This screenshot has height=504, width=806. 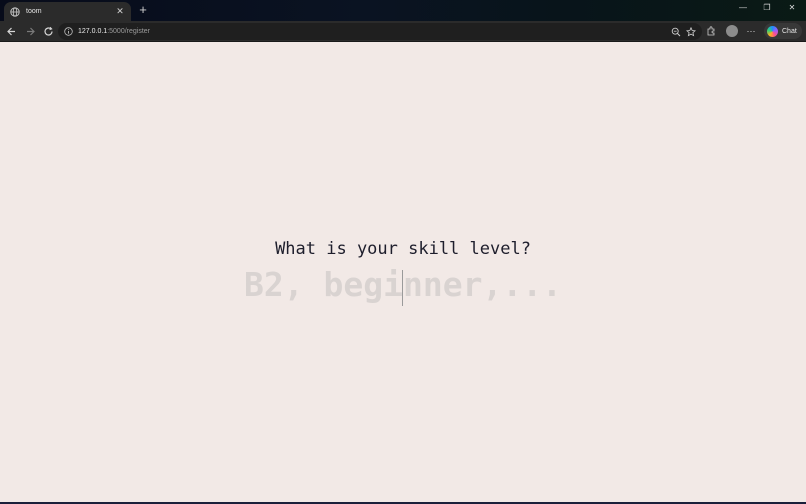 What do you see at coordinates (11, 31) in the screenshot?
I see `back-icon` at bounding box center [11, 31].